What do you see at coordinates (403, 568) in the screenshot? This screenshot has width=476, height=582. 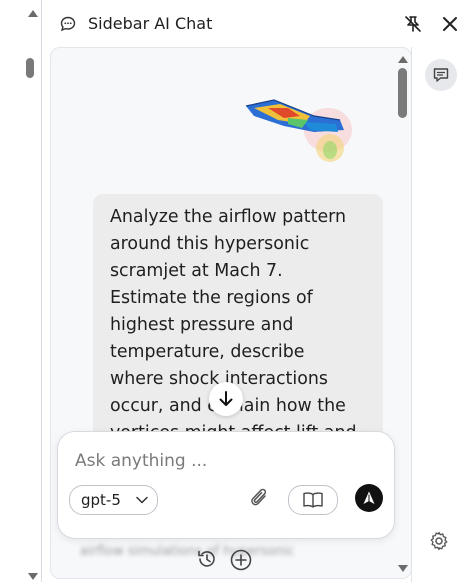 I see `chat-scroll-down-arrow` at bounding box center [403, 568].